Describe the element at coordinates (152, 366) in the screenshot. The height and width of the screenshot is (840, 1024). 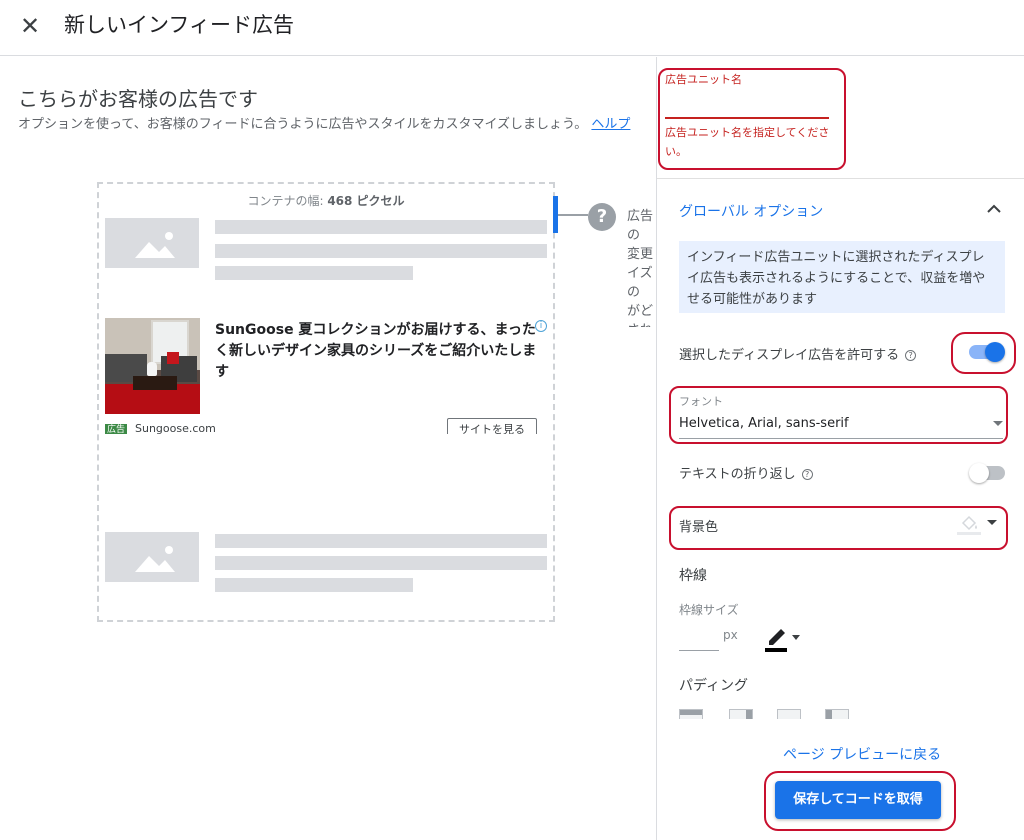
I see `ad-image` at that location.